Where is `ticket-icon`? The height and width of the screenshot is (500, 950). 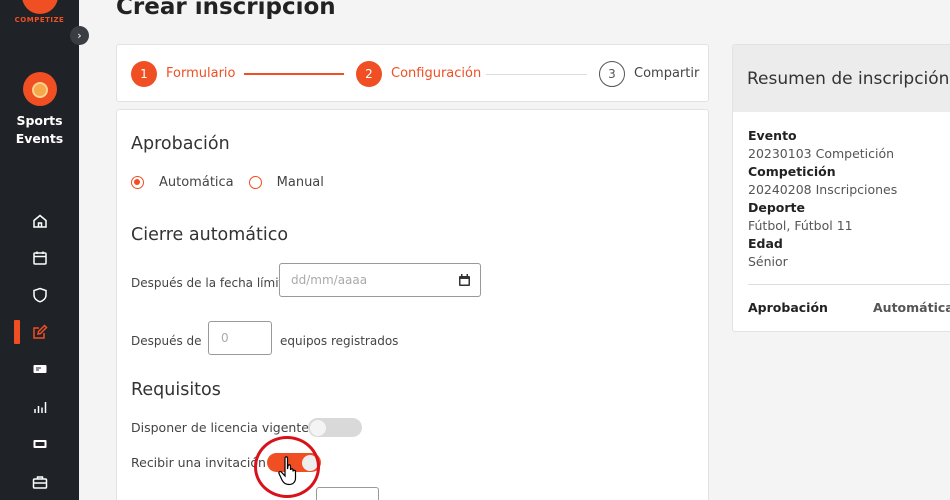 ticket-icon is located at coordinates (39, 369).